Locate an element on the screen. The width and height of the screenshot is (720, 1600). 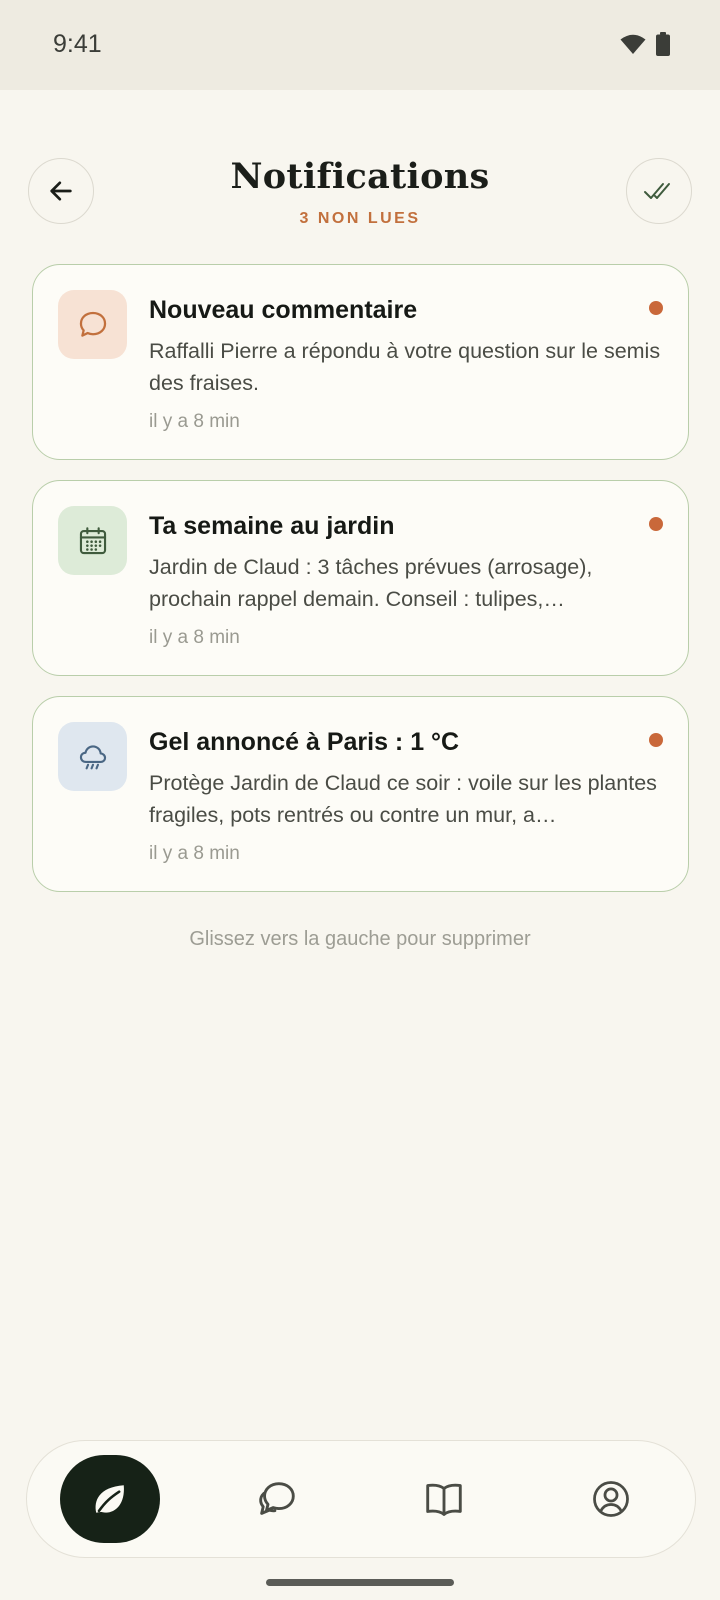
status-icons is located at coordinates (645, 44).